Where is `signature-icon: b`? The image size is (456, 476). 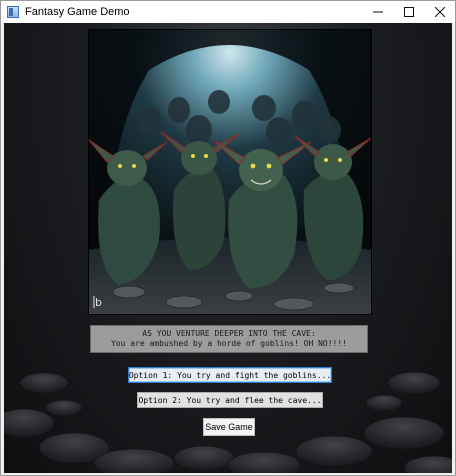
signature-icon: b is located at coordinates (97, 302).